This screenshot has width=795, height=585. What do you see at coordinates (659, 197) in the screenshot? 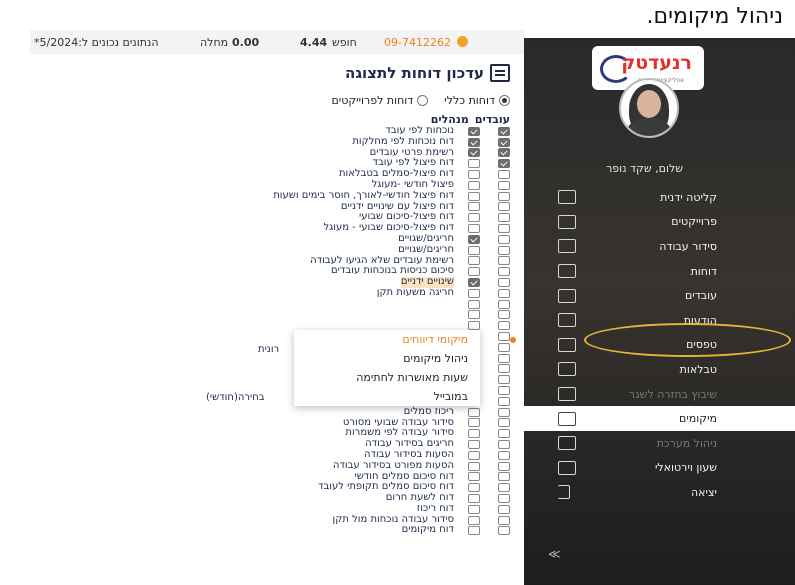
I see `sidebar-item: קליטה ידנית` at bounding box center [659, 197].